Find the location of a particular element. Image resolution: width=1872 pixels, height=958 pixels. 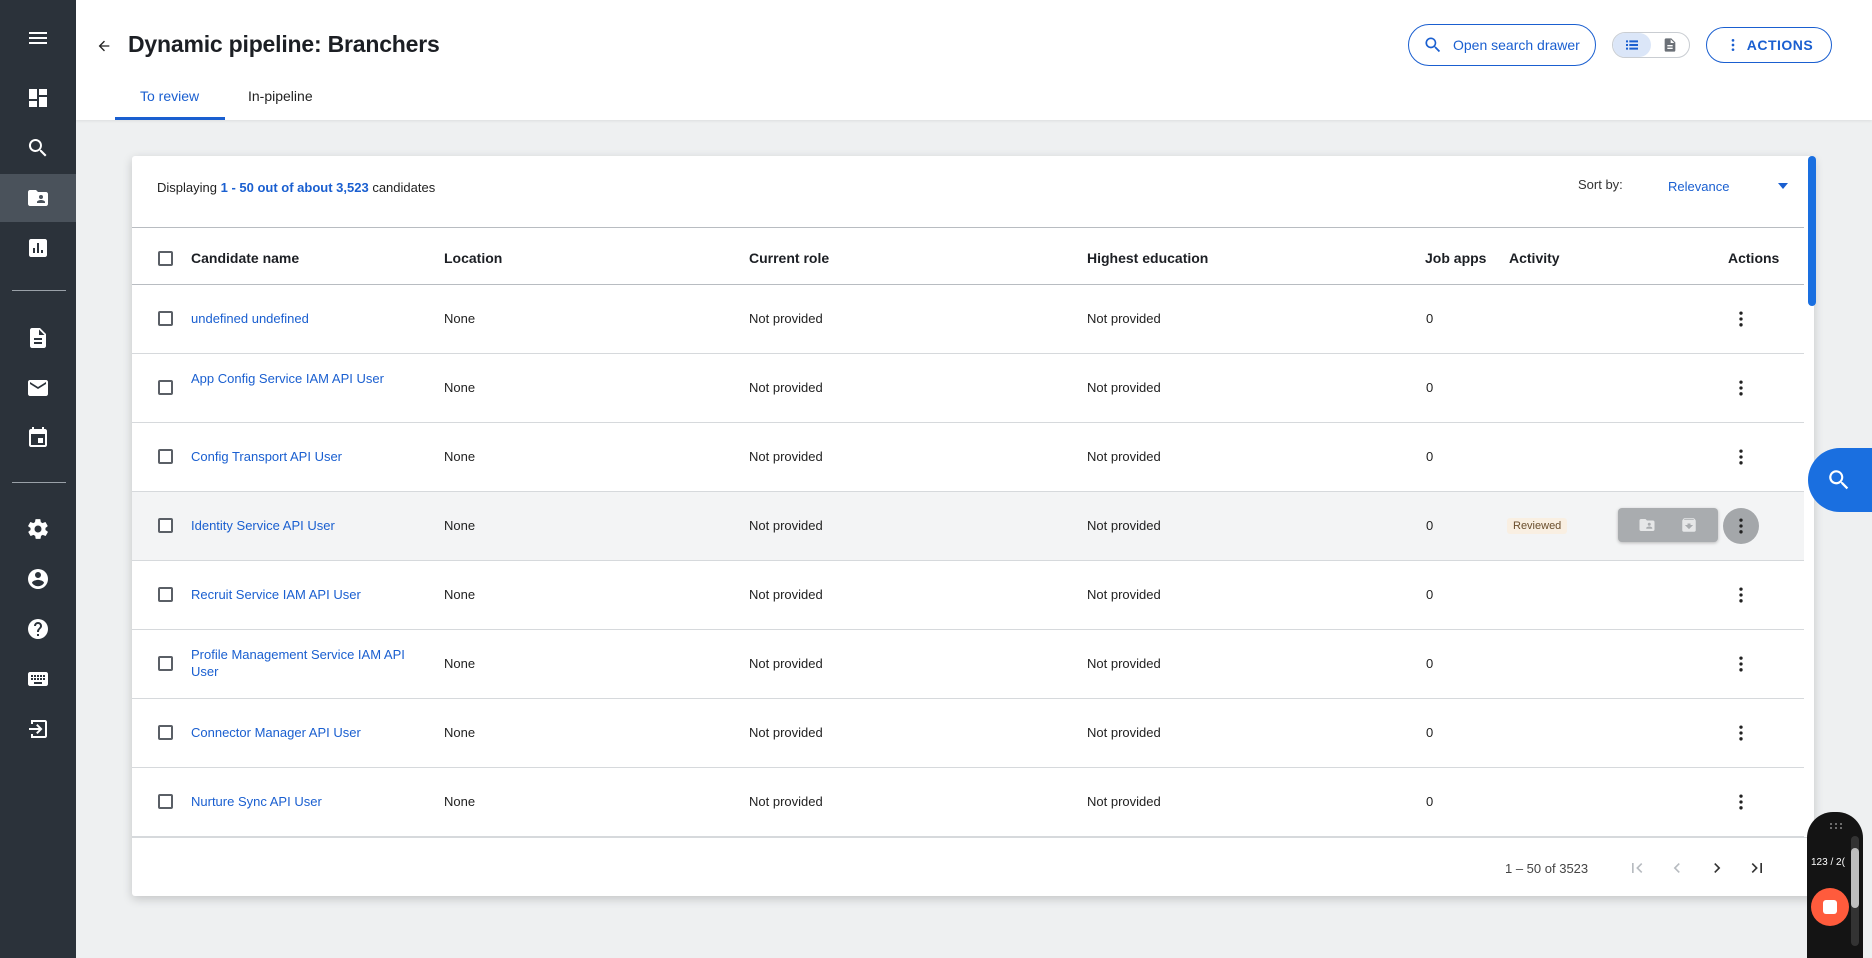

open-search-drawer-button: Open search drawer is located at coordinates (1502, 45).